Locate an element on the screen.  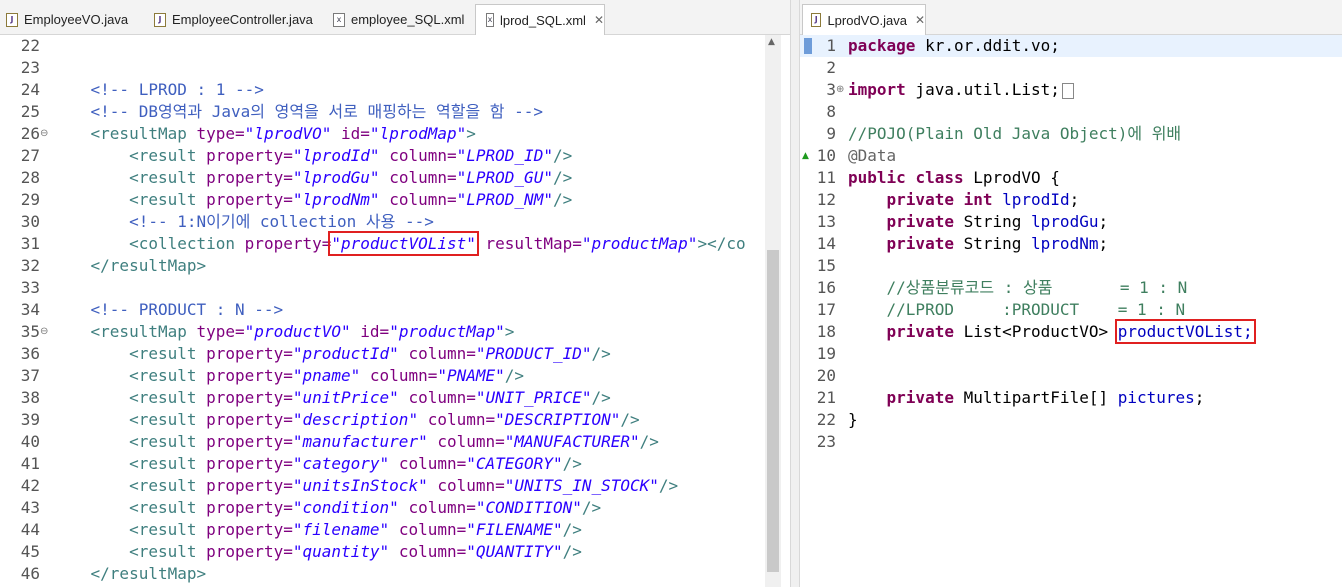
code-token: "productMap" is located at coordinates (639, 243).